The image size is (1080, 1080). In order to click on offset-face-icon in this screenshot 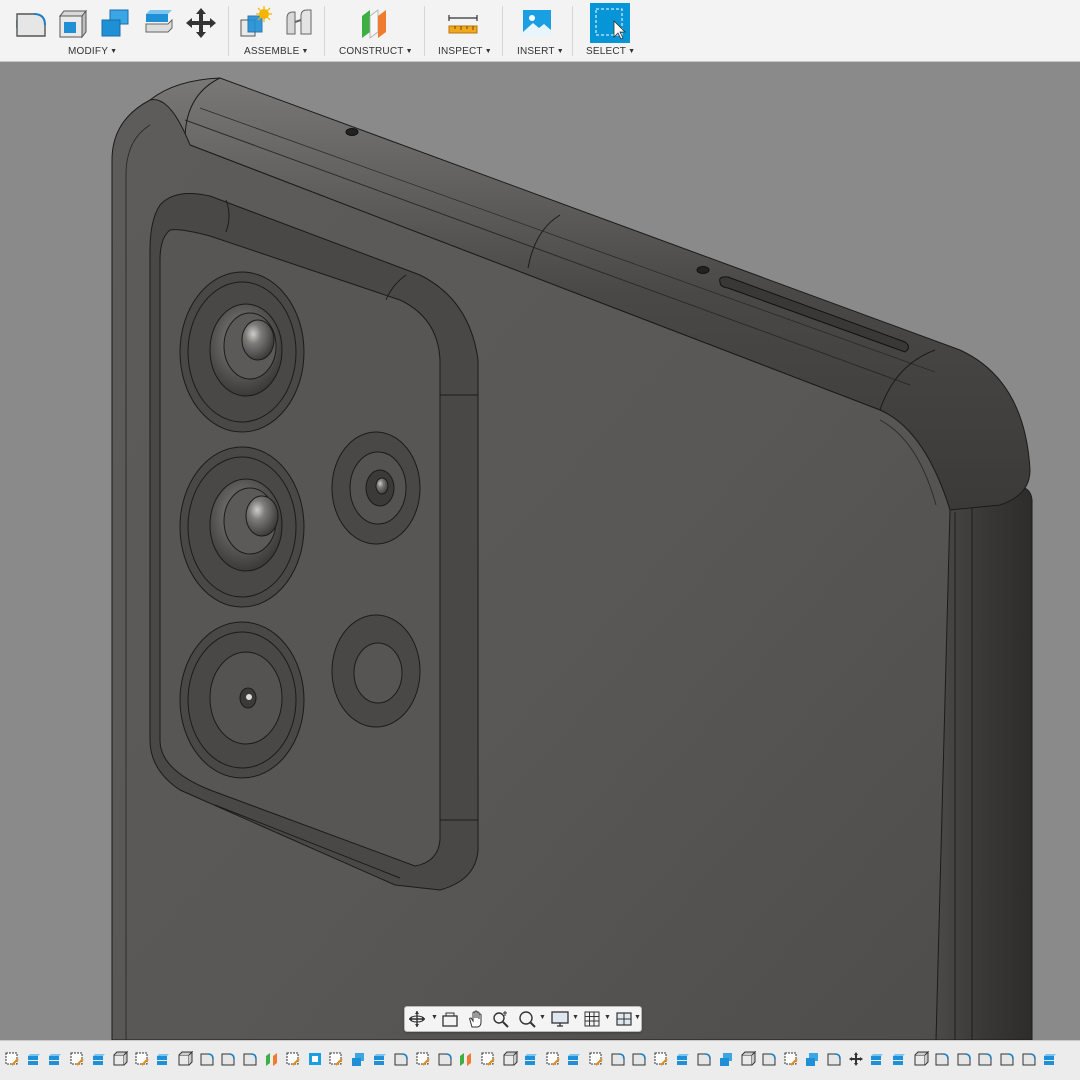, I will do `click(73, 23)`.